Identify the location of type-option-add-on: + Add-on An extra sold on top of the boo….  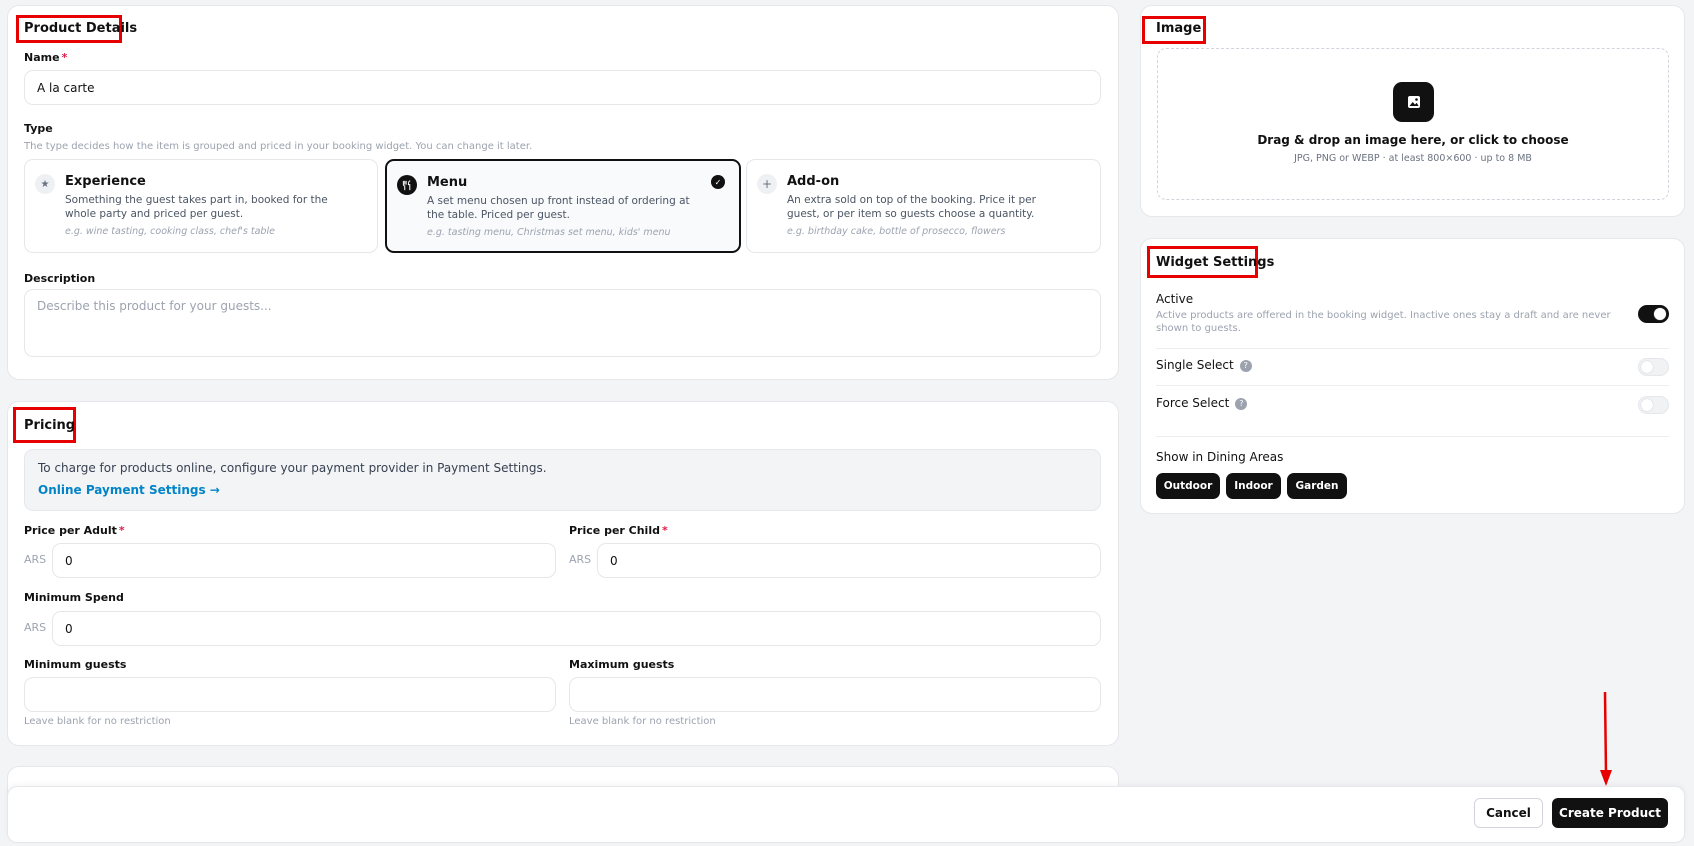
(923, 206).